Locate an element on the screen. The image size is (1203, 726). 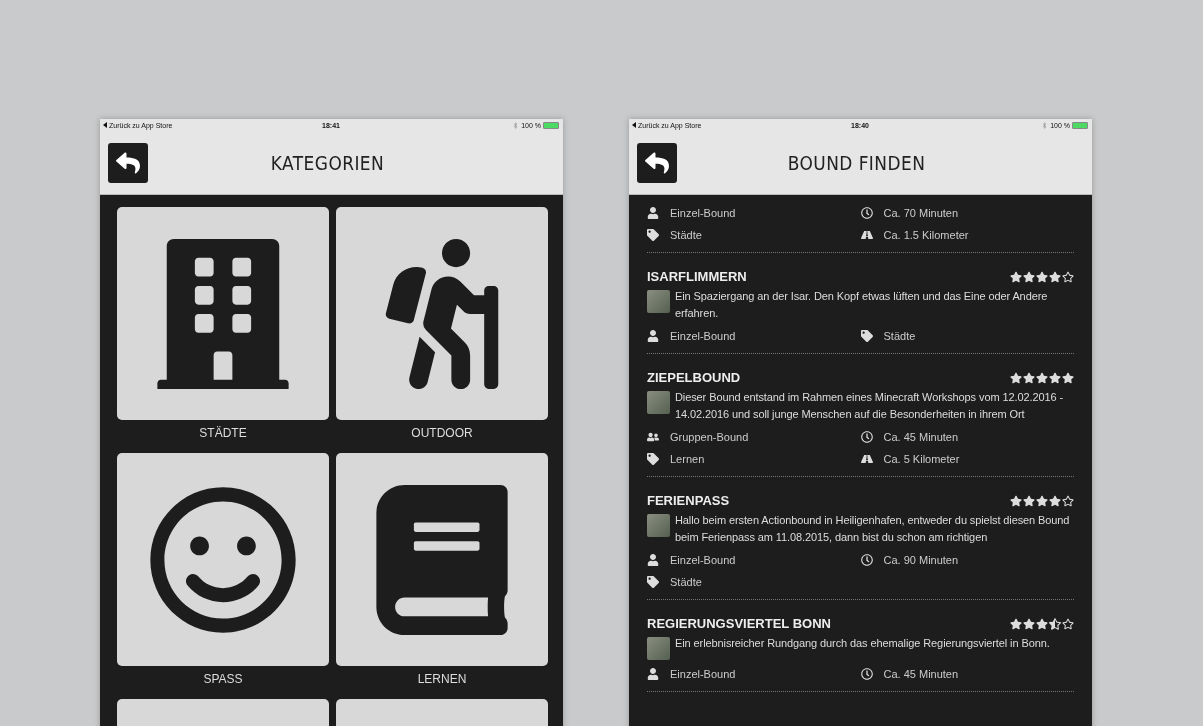
bound-detail: Ca. 1.5 Kilometer is located at coordinates (926, 235).